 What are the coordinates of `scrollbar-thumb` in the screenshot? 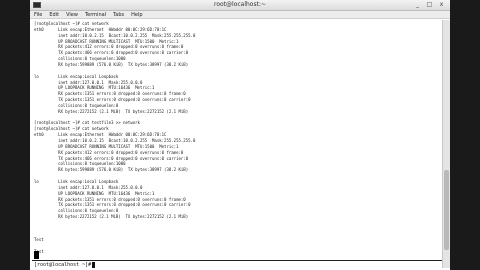 It's located at (446, 210).